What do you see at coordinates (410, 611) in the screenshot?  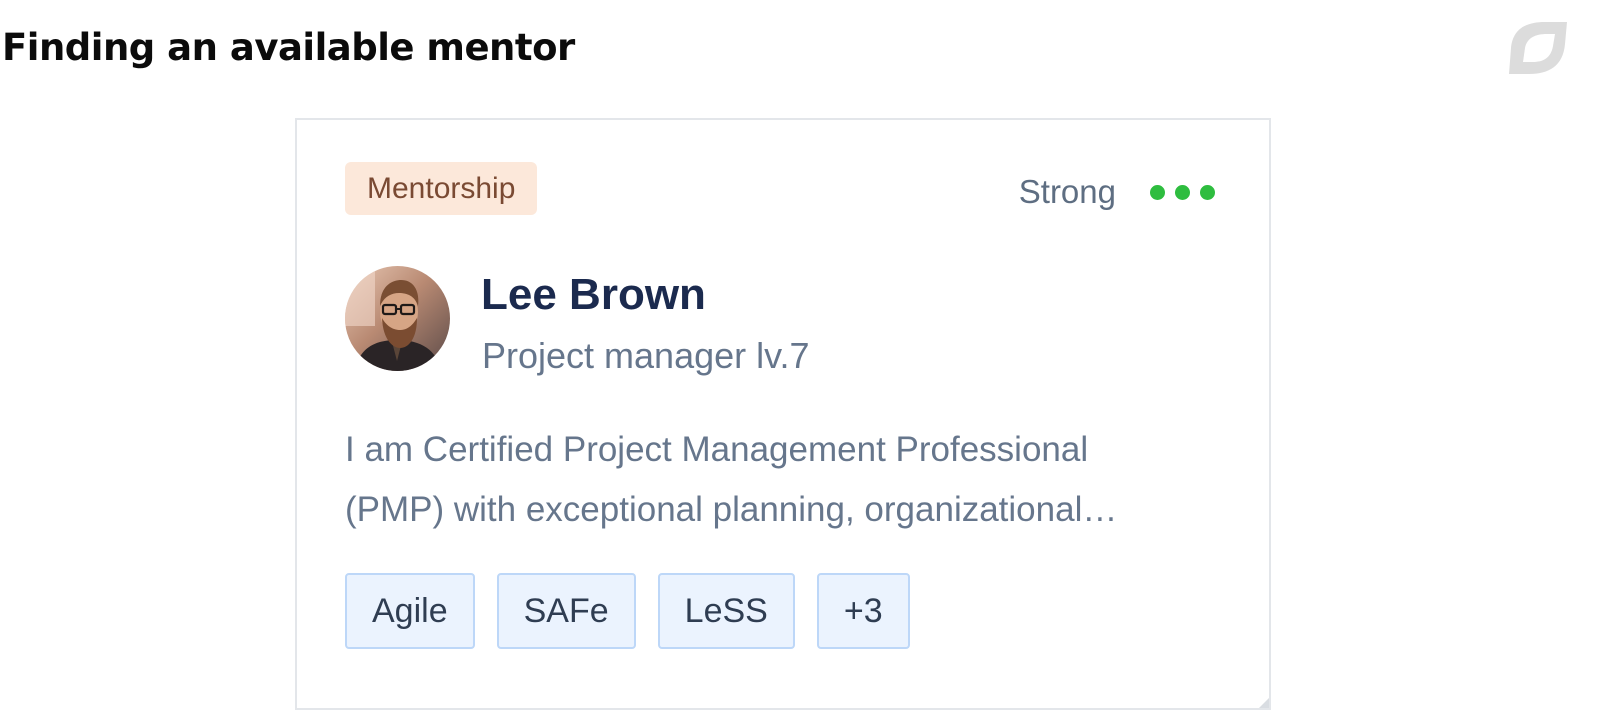 I see `skill-tag-agile: Agile` at bounding box center [410, 611].